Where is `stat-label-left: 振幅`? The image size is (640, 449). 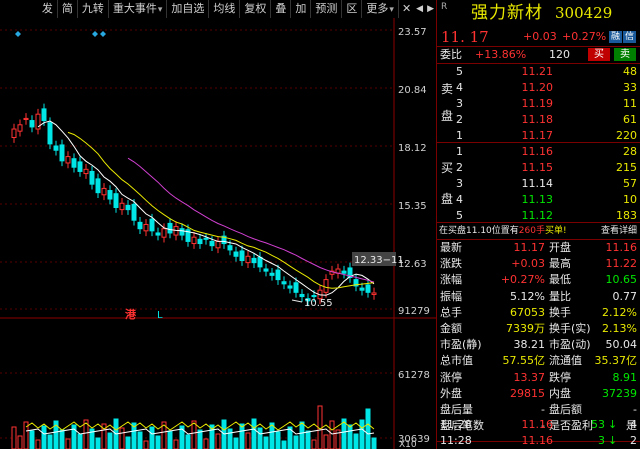
stat-label-left: 振幅 is located at coordinates (451, 296).